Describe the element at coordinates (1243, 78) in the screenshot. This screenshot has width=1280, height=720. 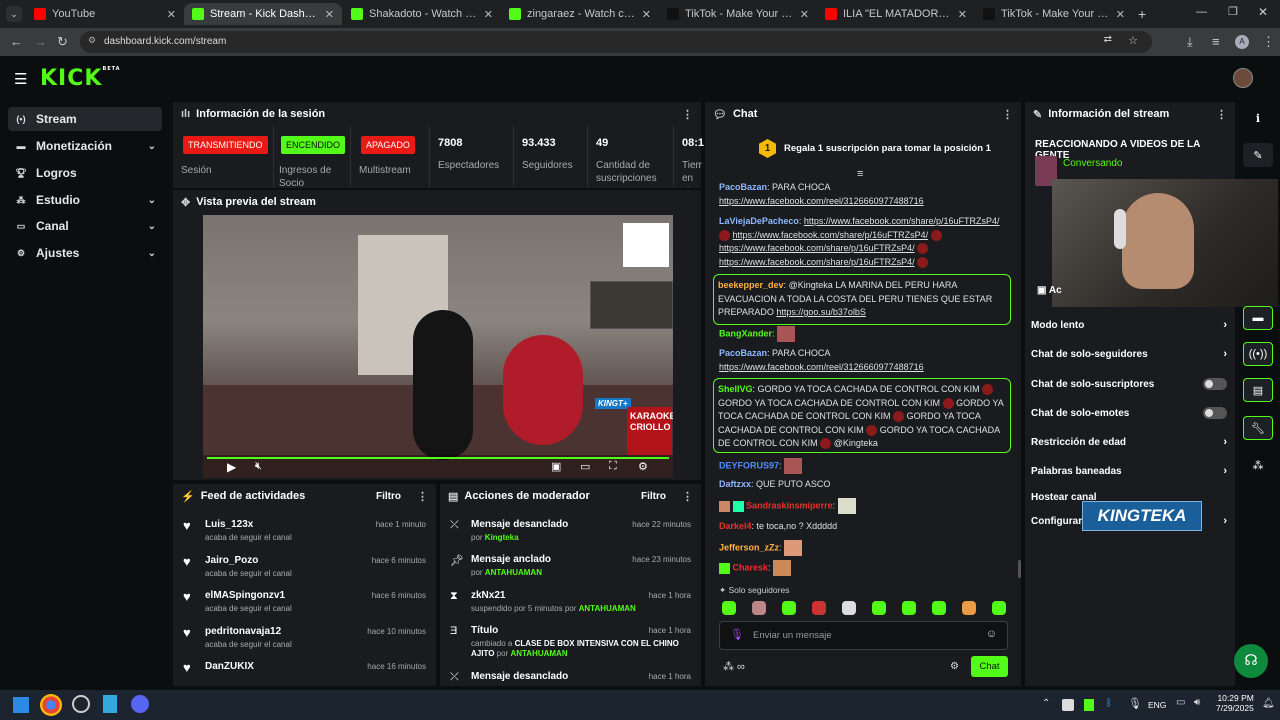
I see `user-avatar` at that location.